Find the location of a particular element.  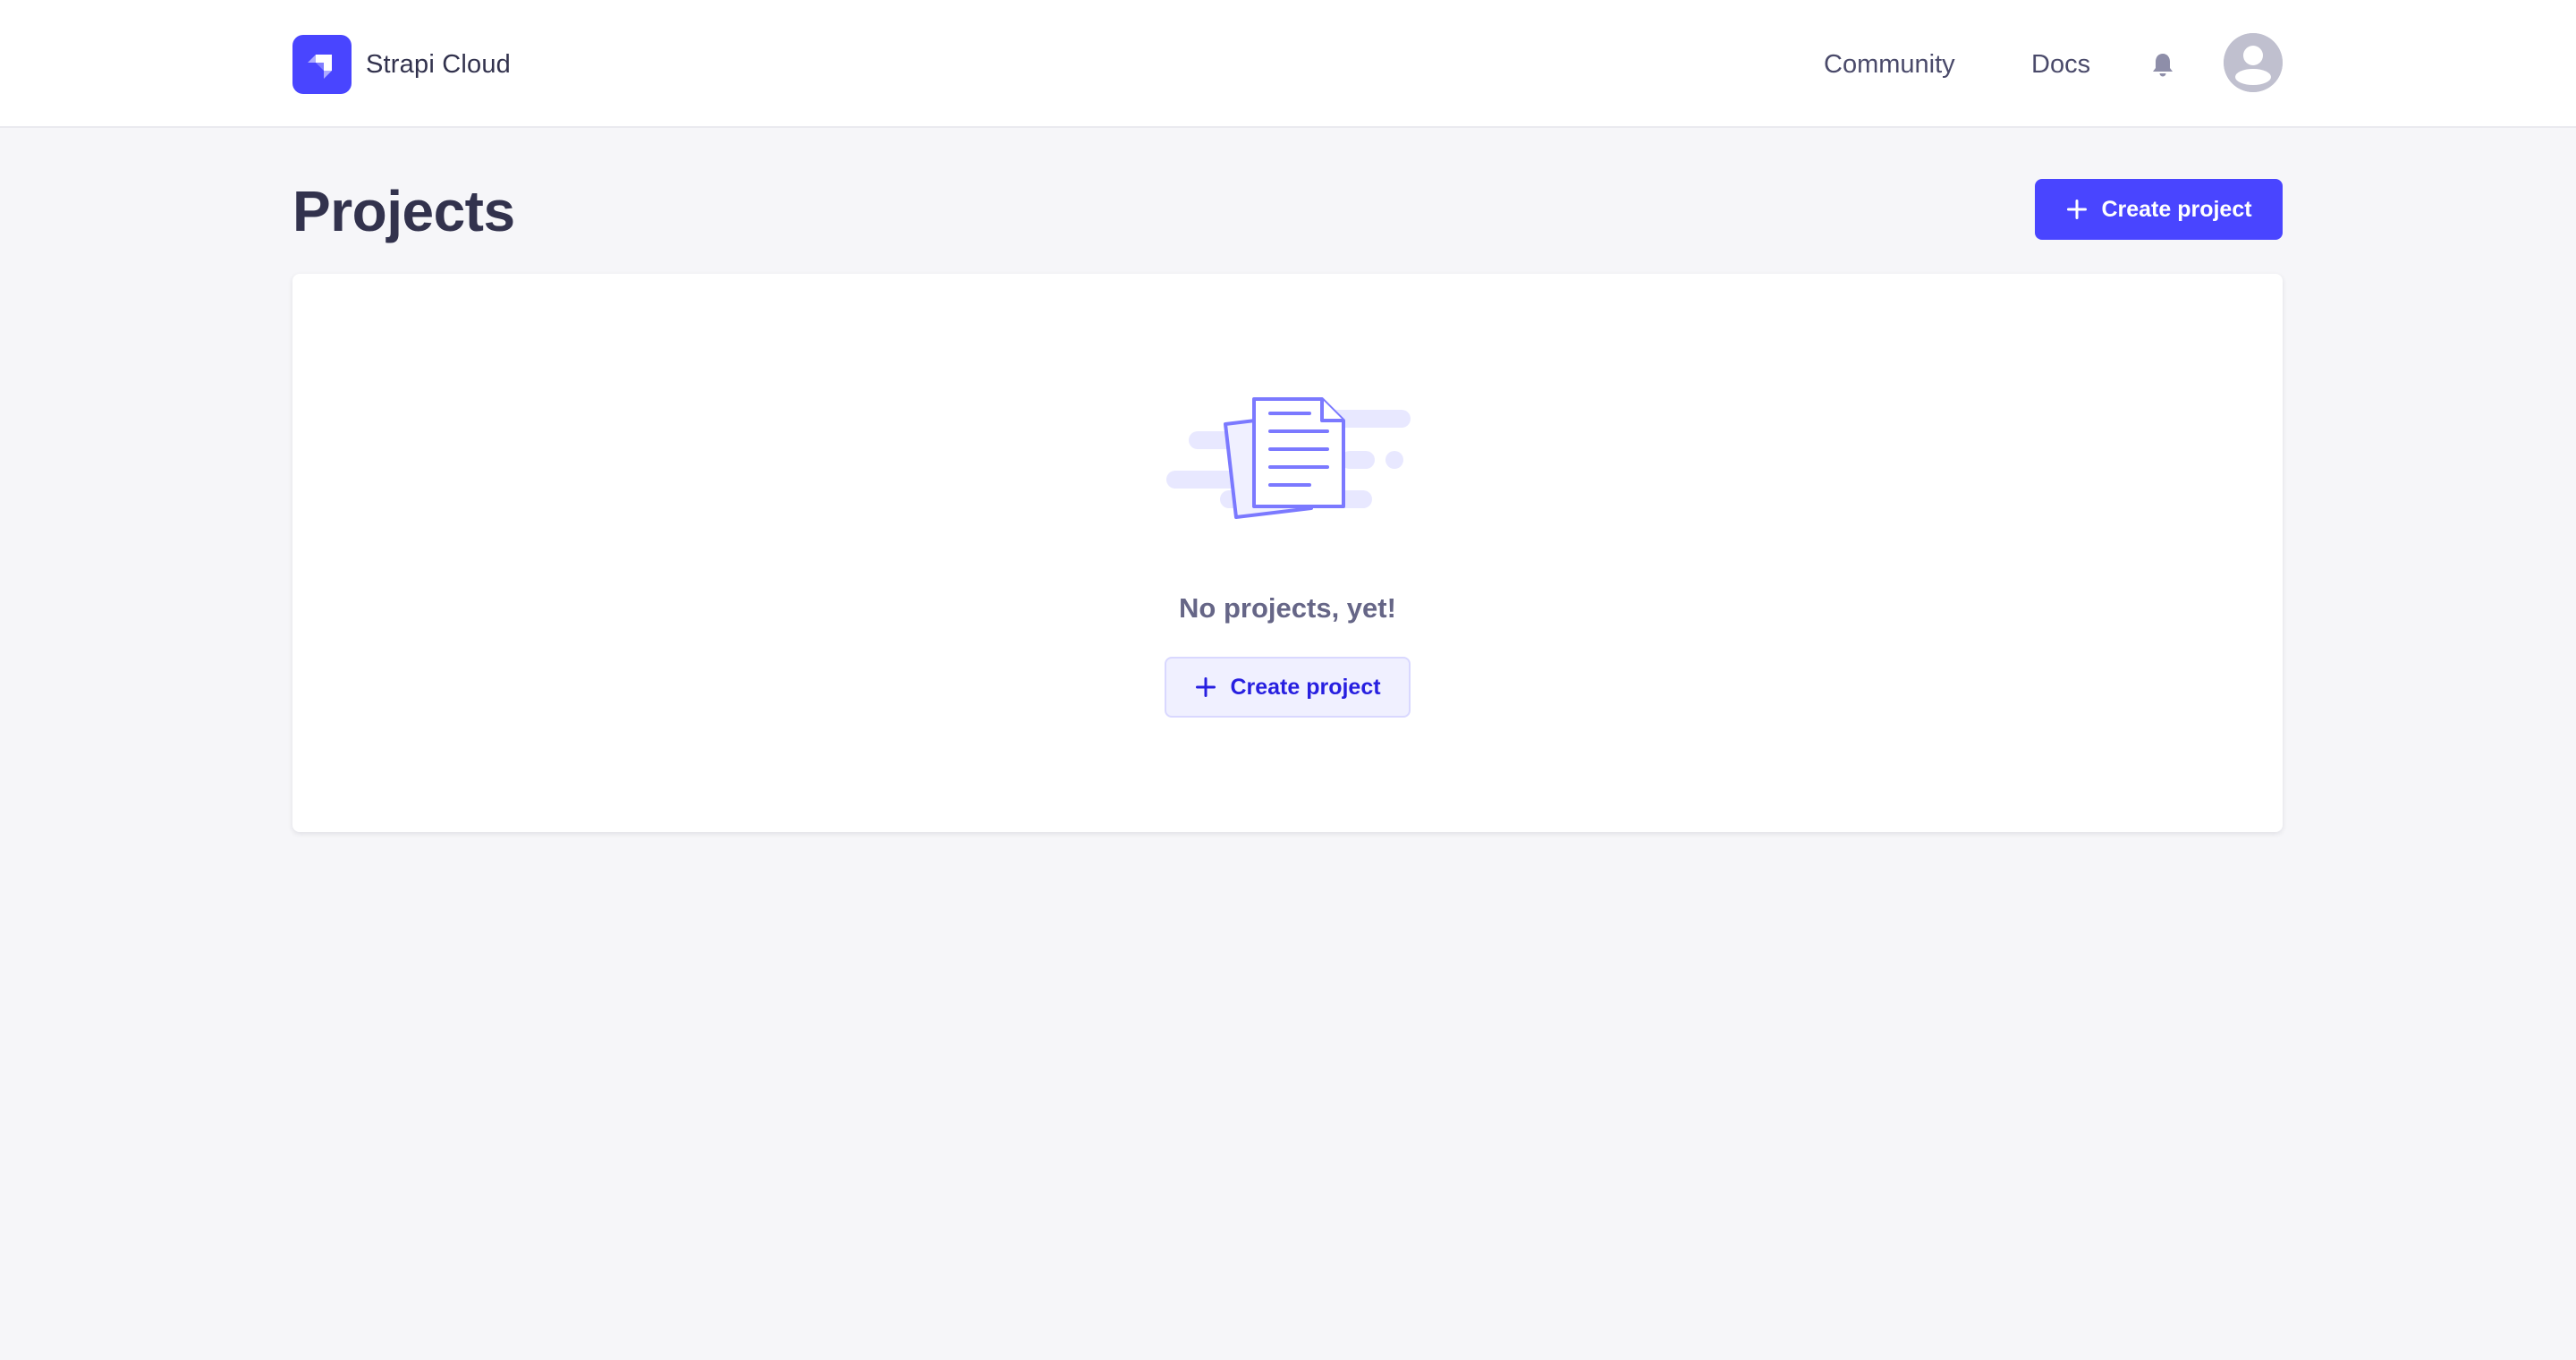

create-project-empty-button: Create project is located at coordinates (1288, 687).